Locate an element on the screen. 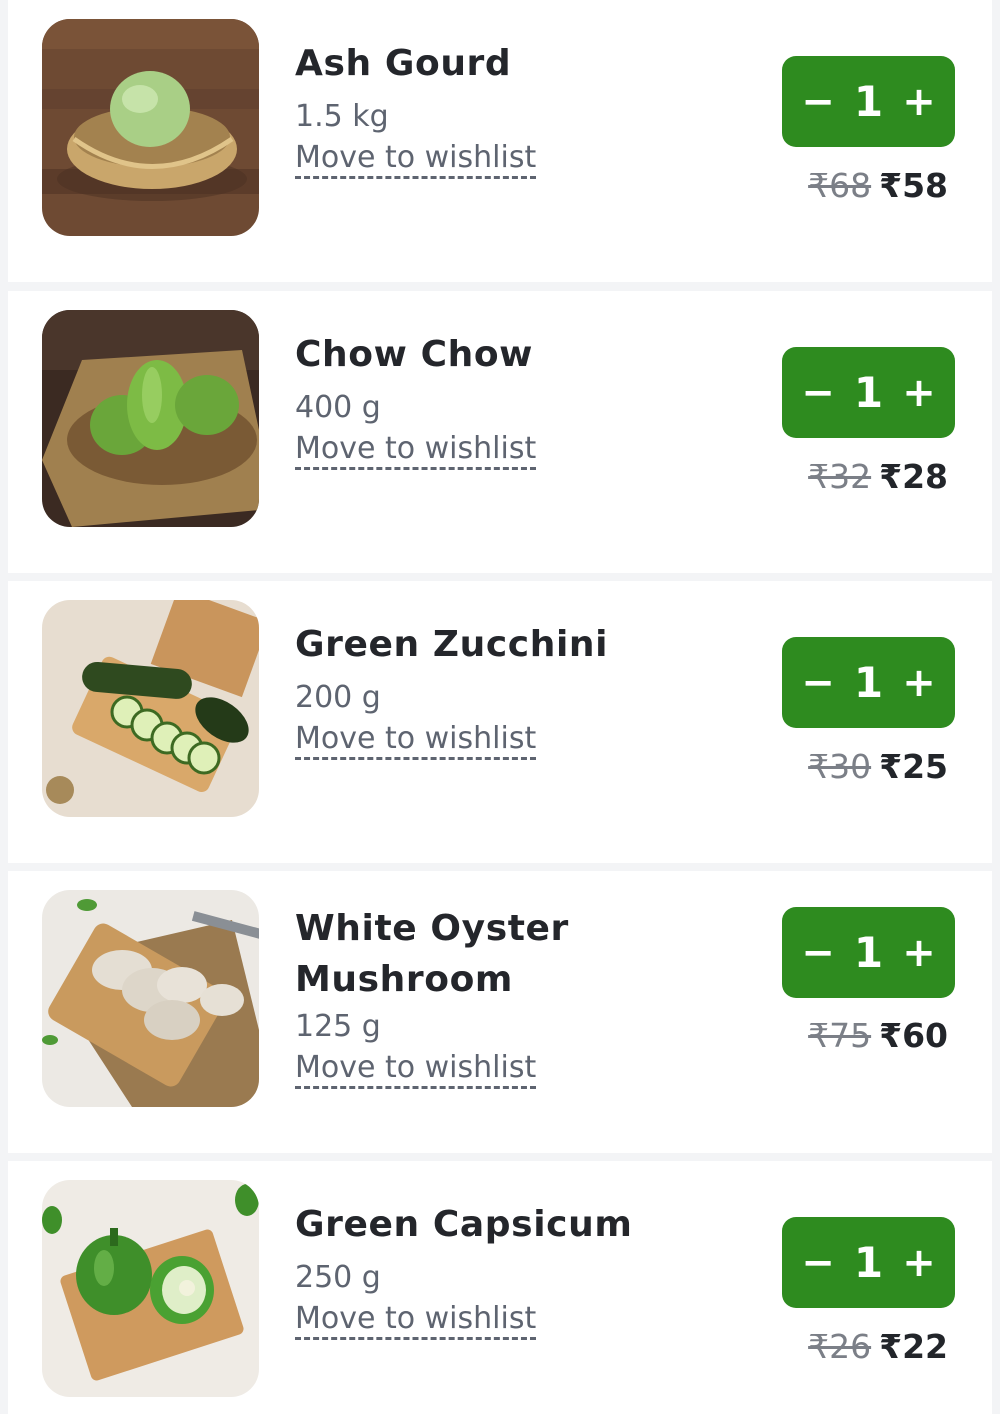  item-weight: 200 g is located at coordinates (338, 697).